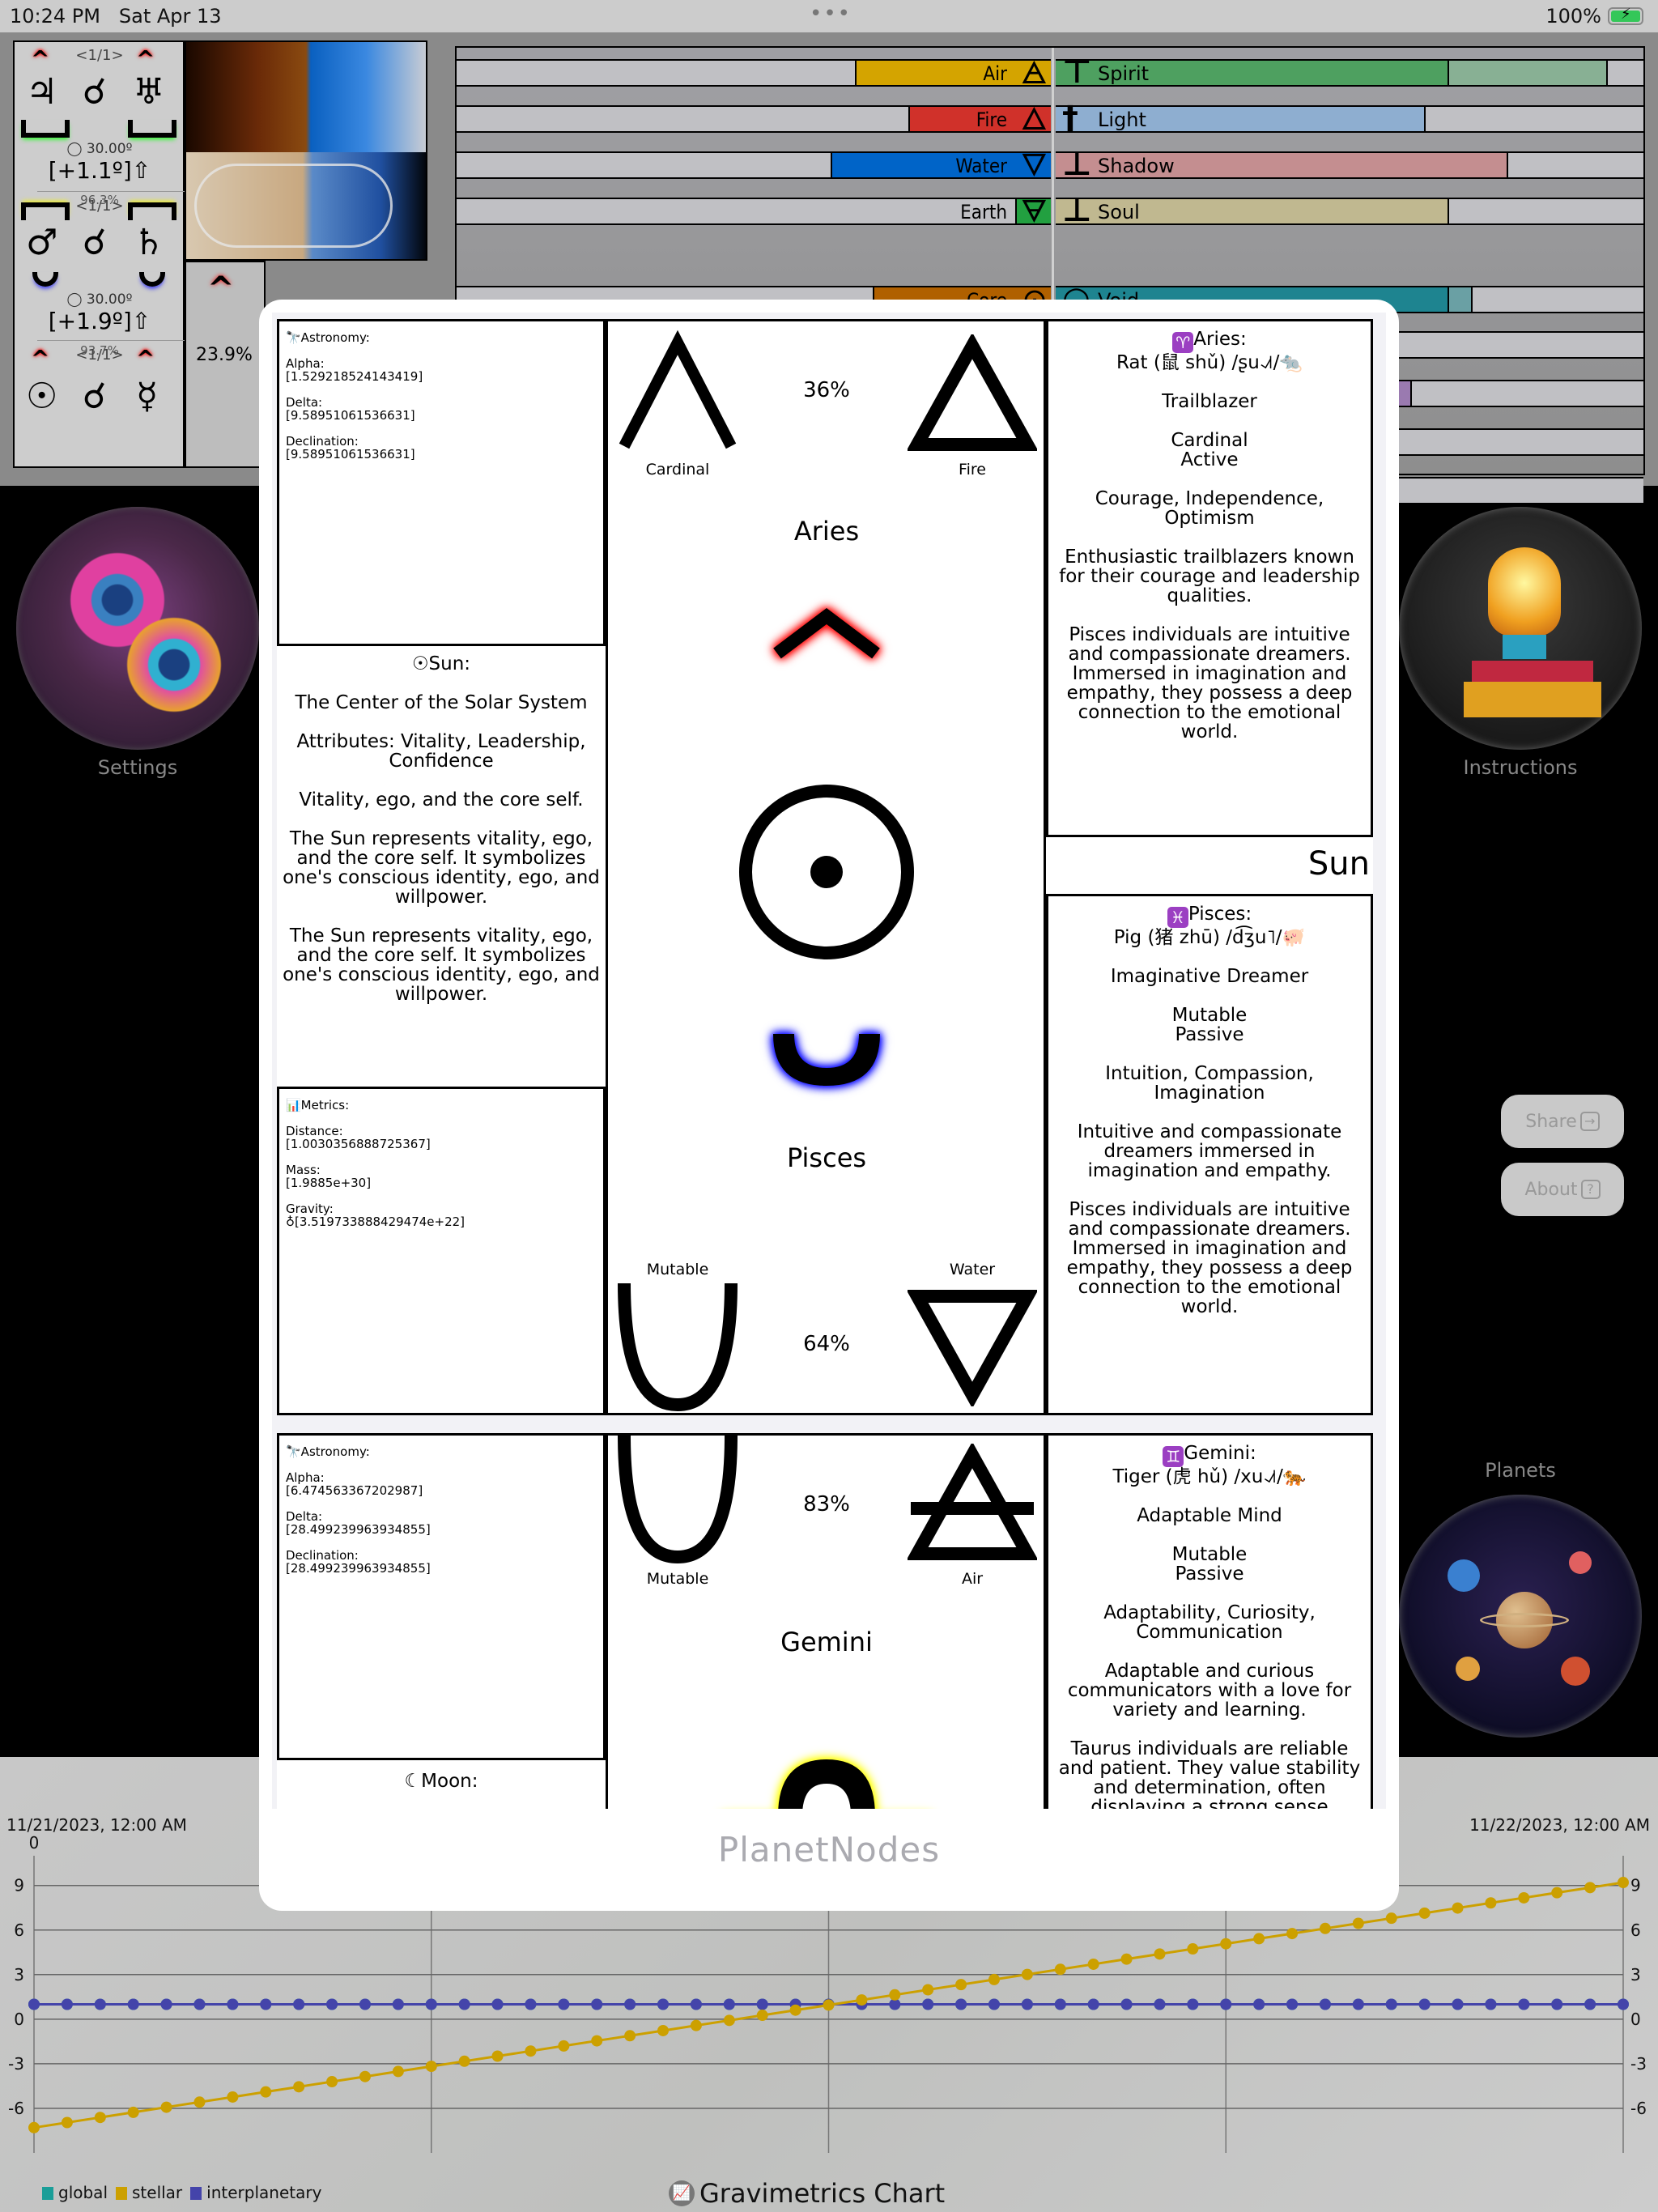 The image size is (1658, 2212). I want to click on declination-value: [9.58951061536631], so click(350, 455).